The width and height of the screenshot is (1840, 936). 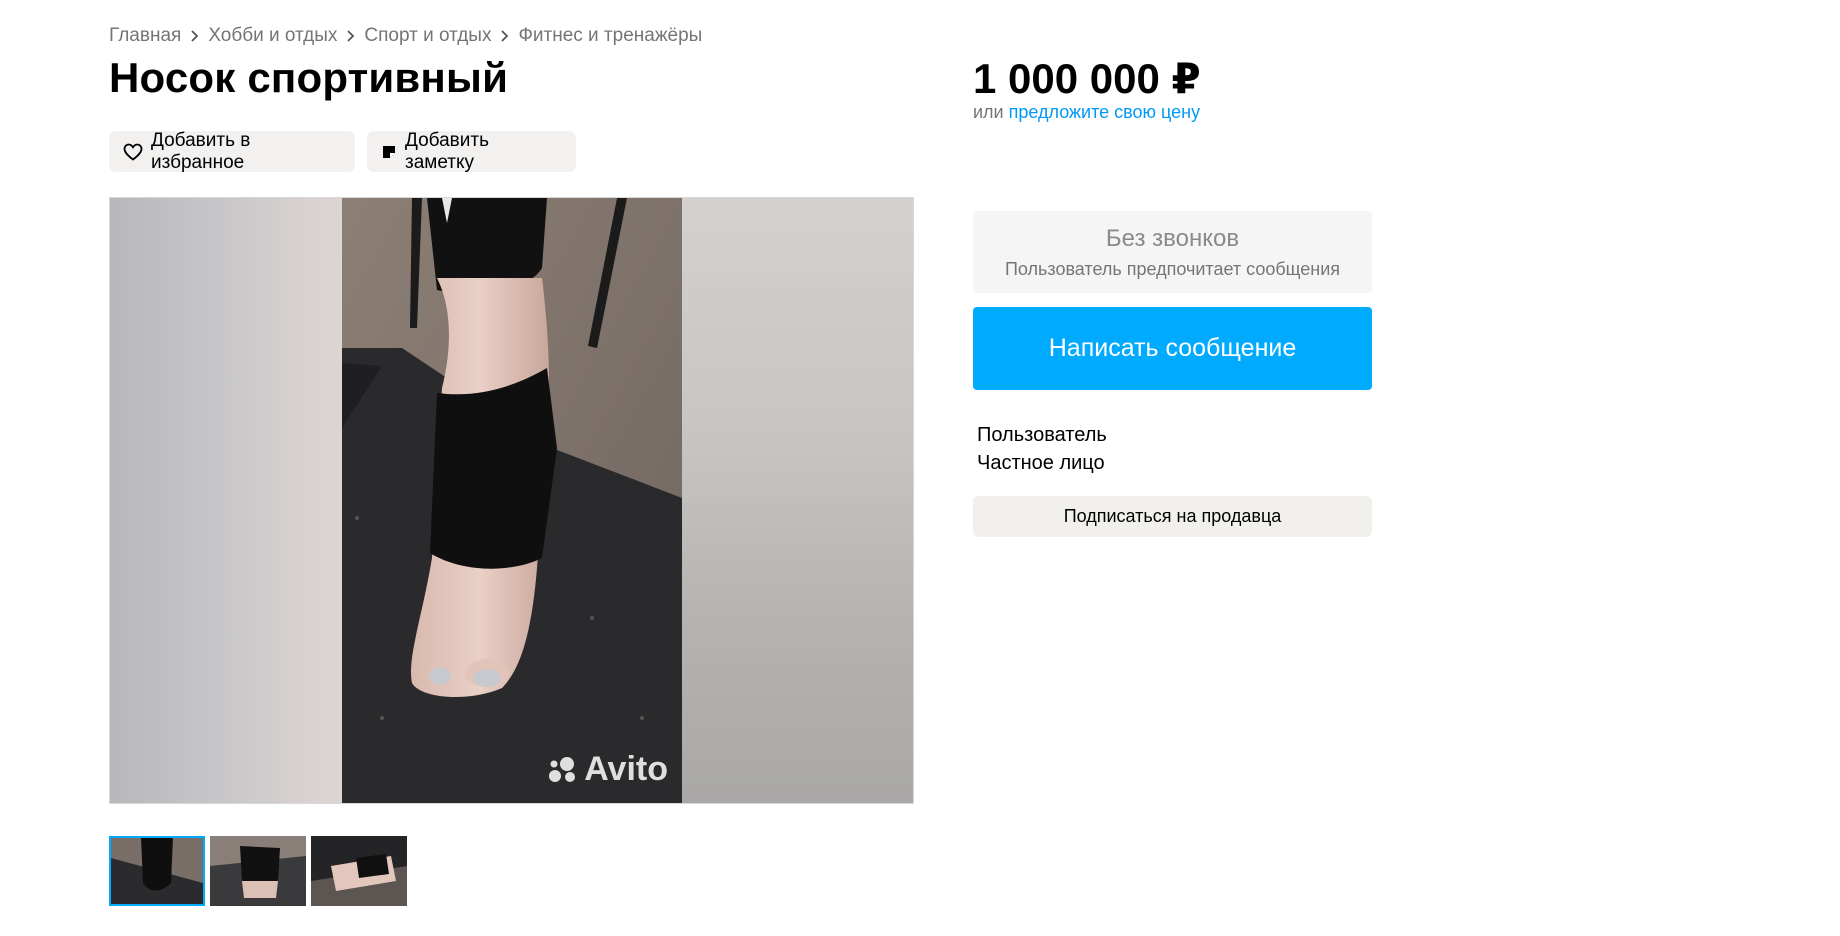 What do you see at coordinates (1172, 269) in the screenshot?
I see `no-calls-subtitle: Пользователь предпочитает сообщения` at bounding box center [1172, 269].